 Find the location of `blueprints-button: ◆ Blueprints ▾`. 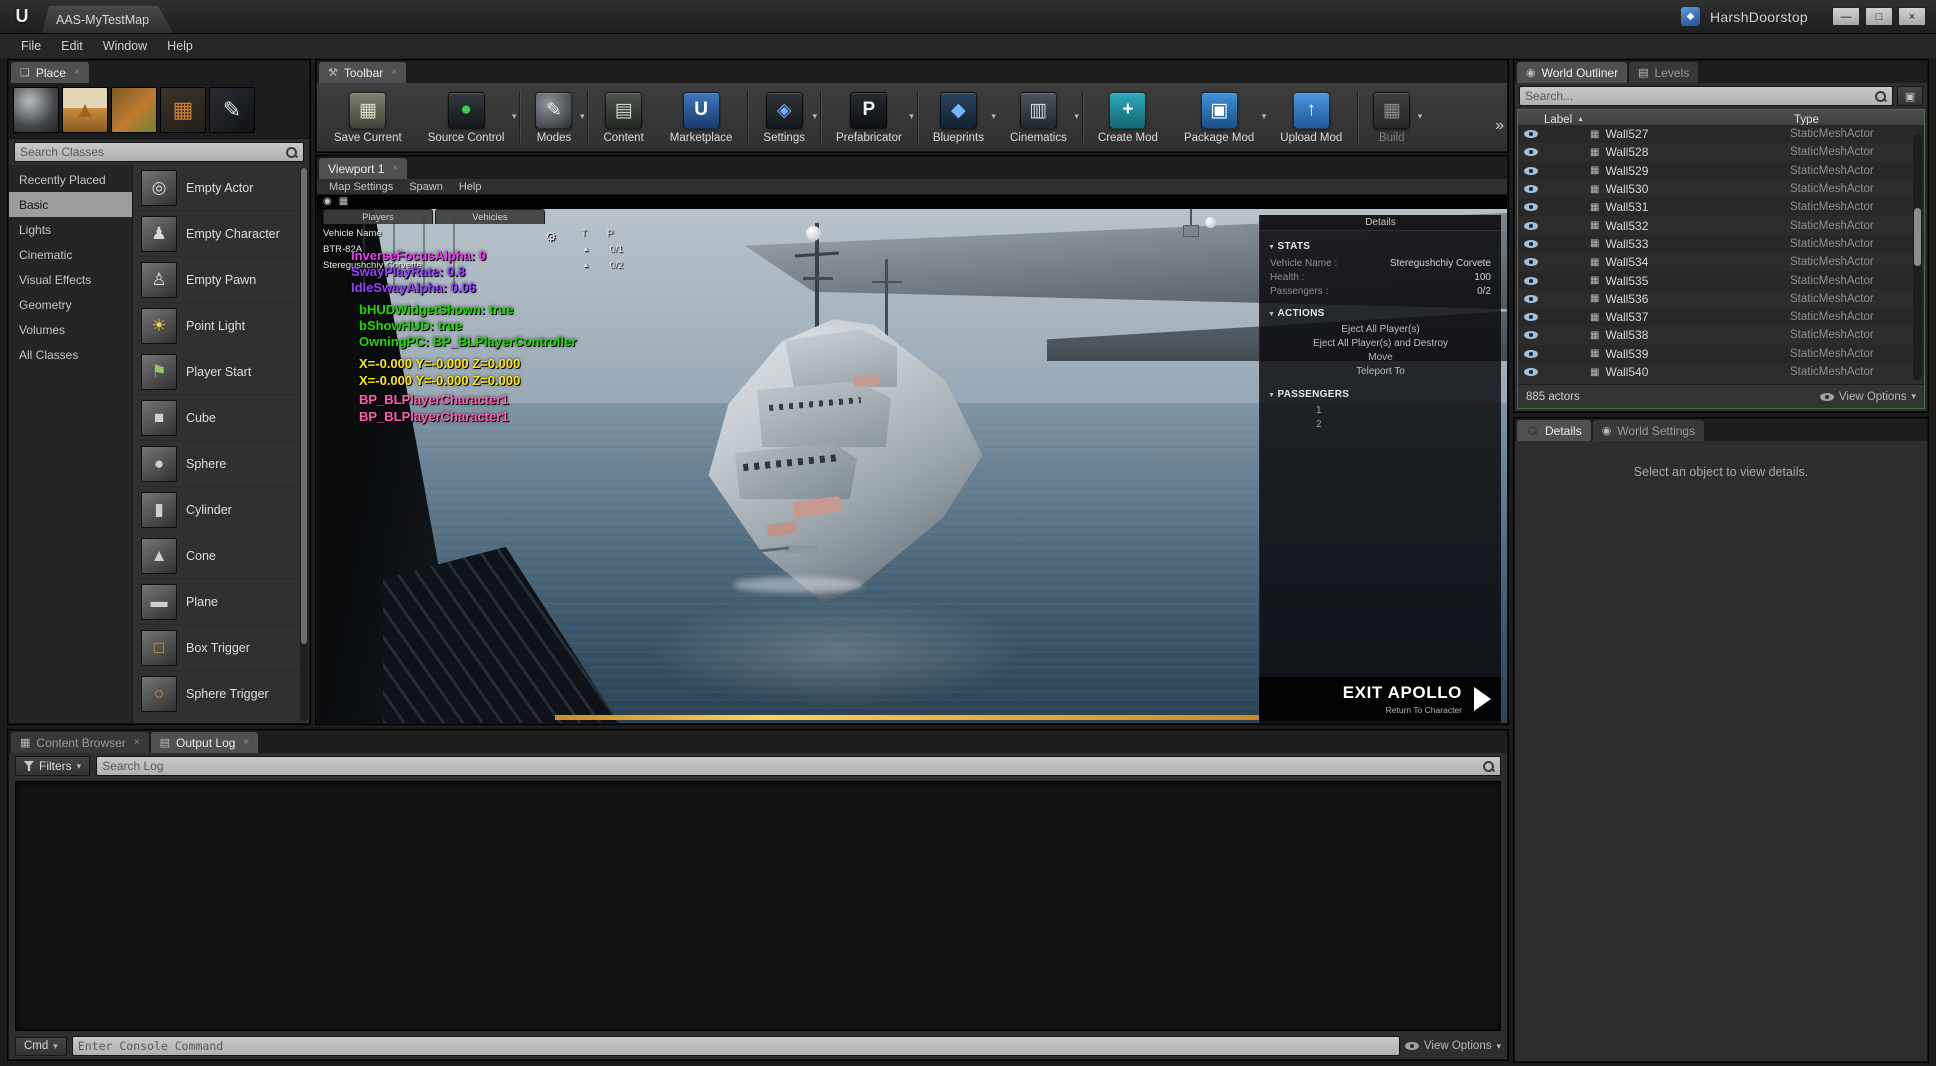

blueprints-button: ◆ Blueprints ▾ is located at coordinates (958, 117).